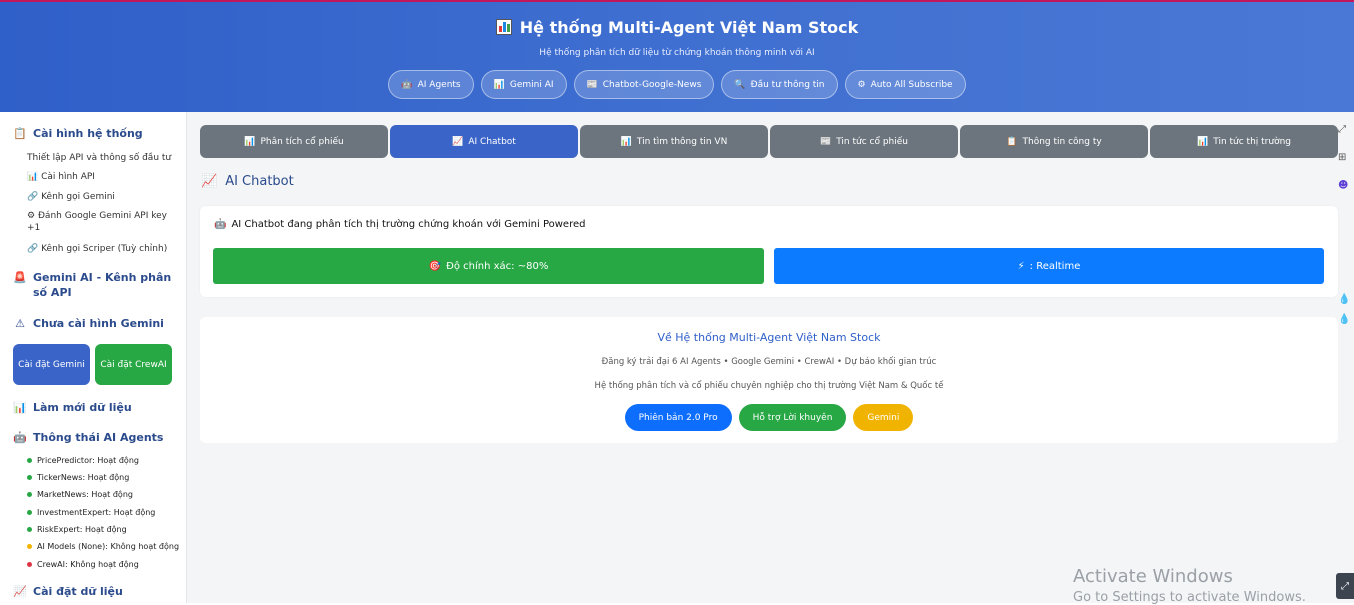  Describe the element at coordinates (677, 27) in the screenshot. I see `app-title: Hệ thống Multi-Agent Việt Nam Stock` at that location.